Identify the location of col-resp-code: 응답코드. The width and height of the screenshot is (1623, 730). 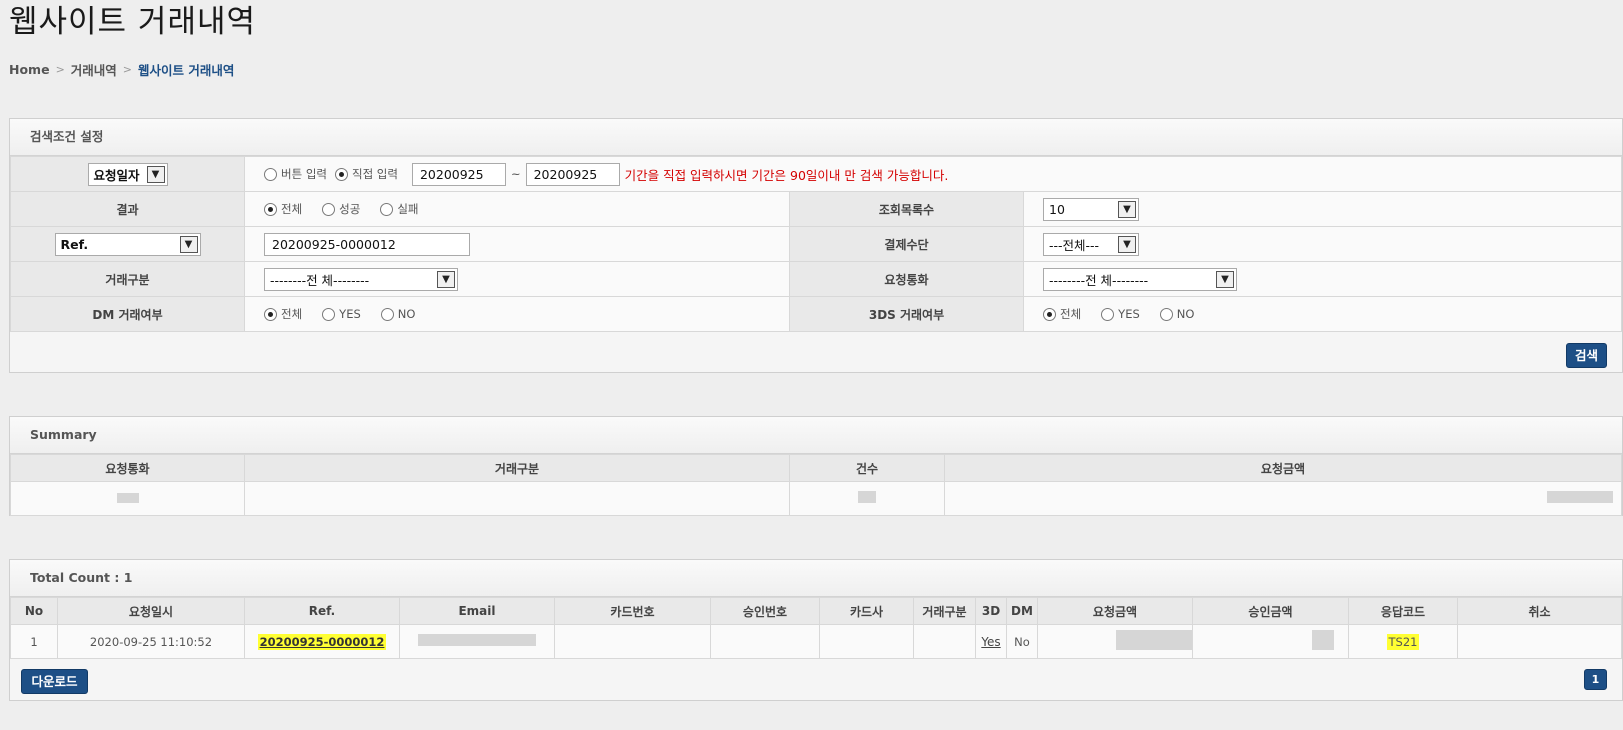
(1403, 611).